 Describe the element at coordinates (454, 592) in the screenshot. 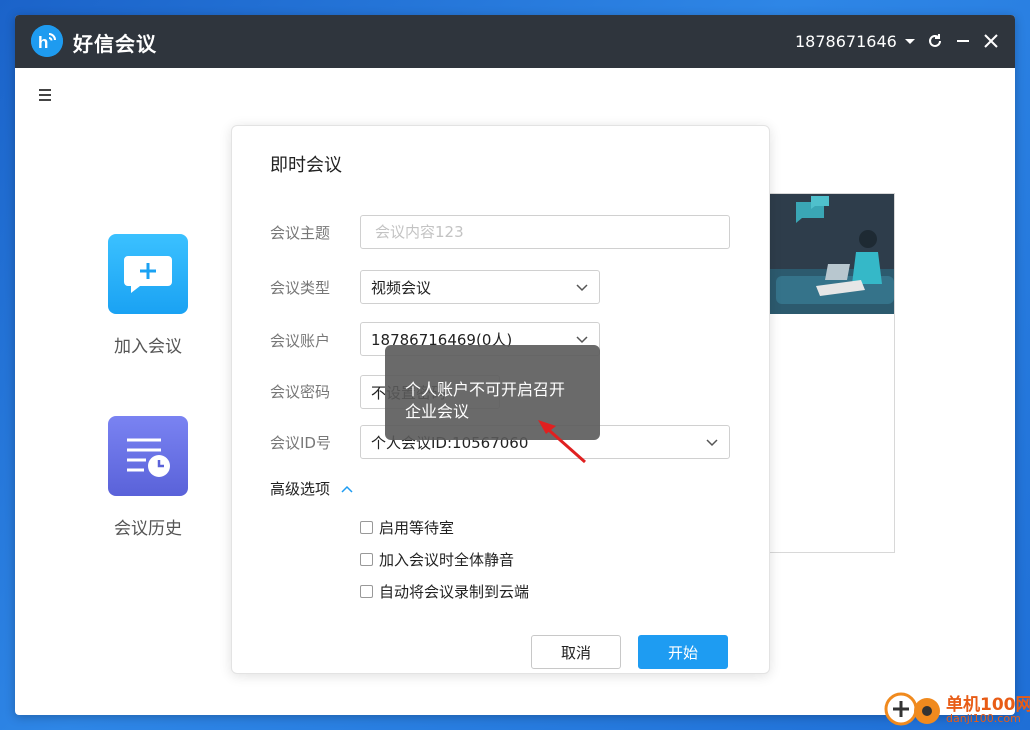

I see `cloud-record-label: 自动将会议录制到云端` at that location.